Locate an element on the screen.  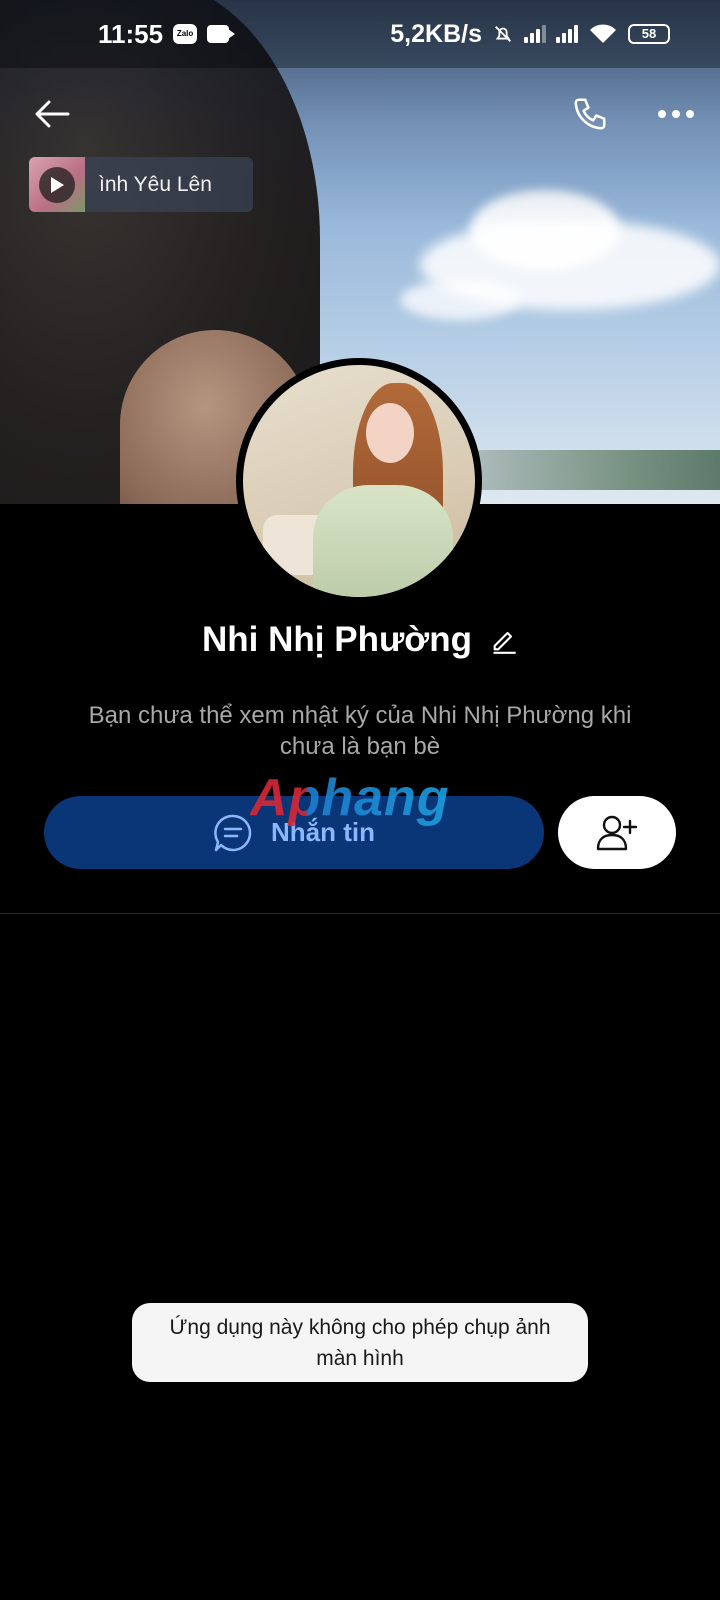
profile-name-row: Nhi Nhị Phường is located at coordinates (360, 640).